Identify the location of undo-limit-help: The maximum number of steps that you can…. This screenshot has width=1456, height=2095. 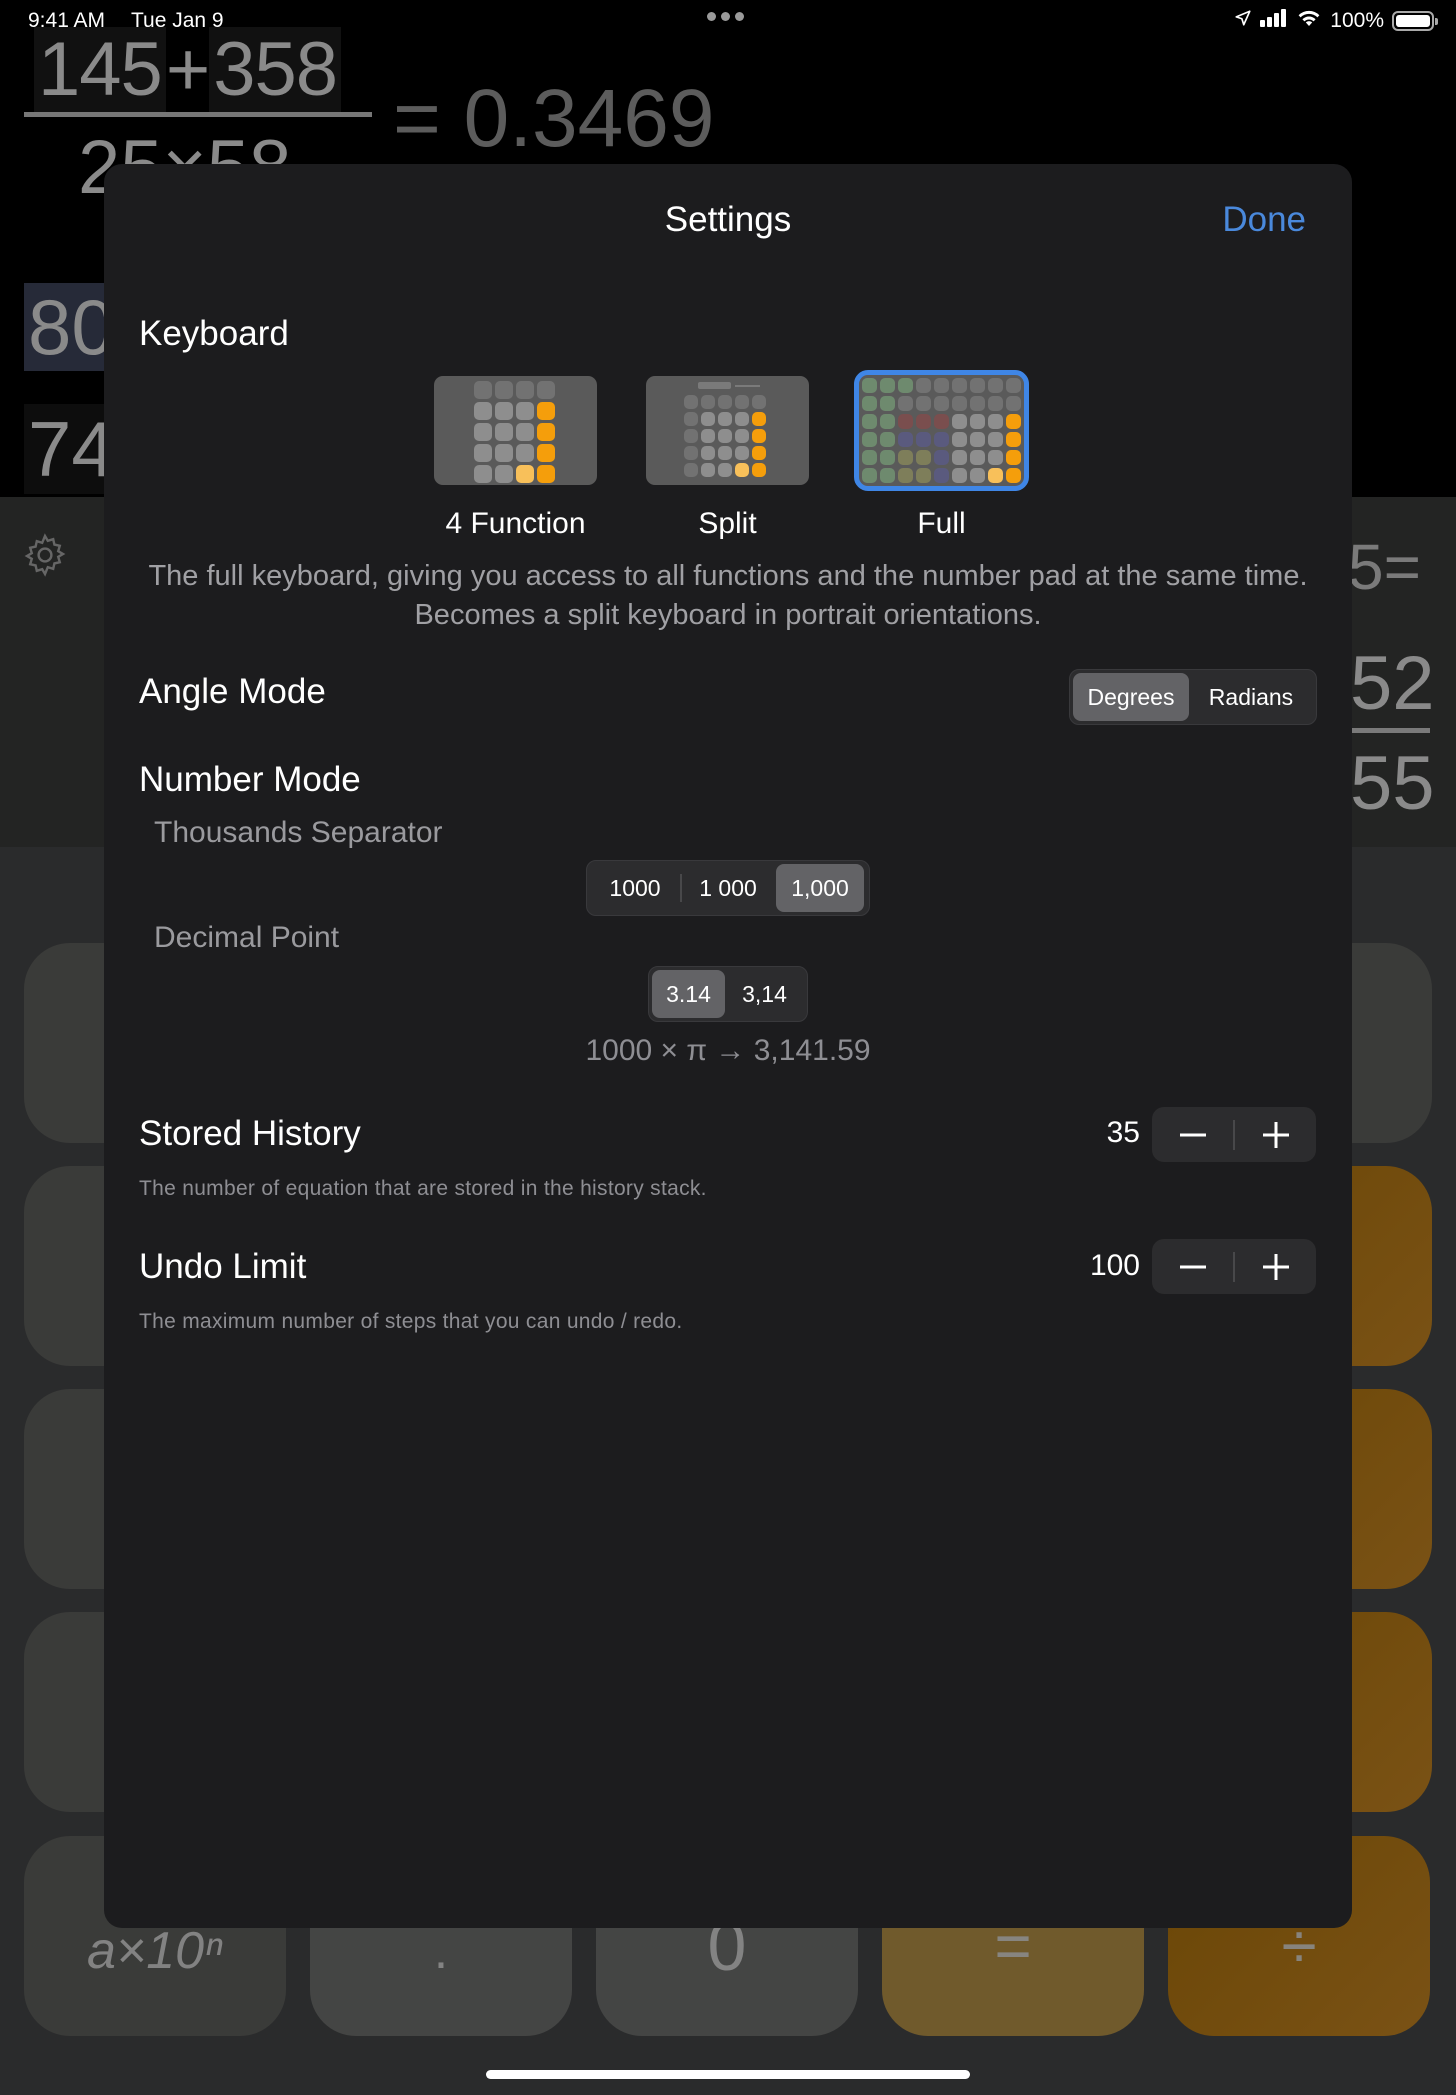
(411, 1321).